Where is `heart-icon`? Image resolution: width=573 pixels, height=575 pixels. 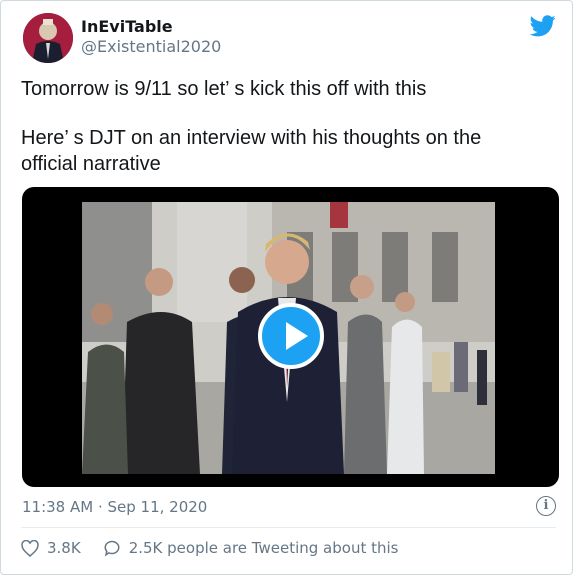
heart-icon is located at coordinates (30, 548).